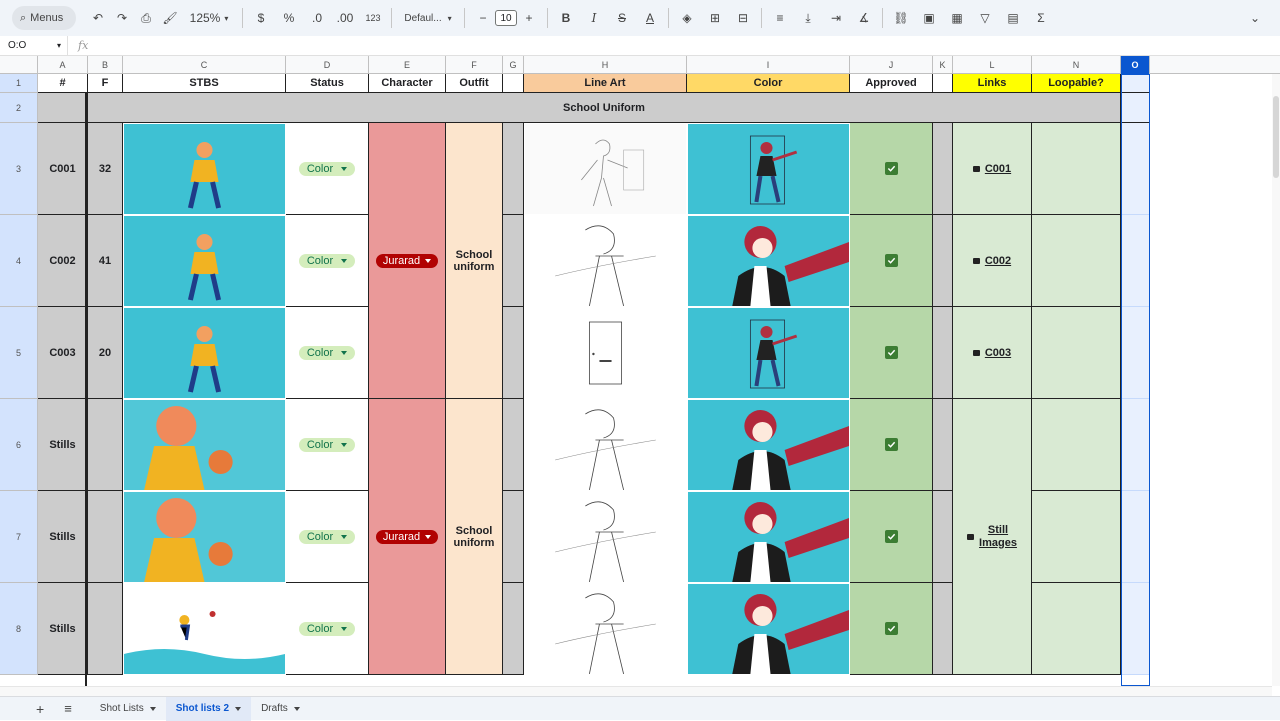 This screenshot has height=721, width=1280. Describe the element at coordinates (957, 18) in the screenshot. I see `chart-icon: ▦` at that location.